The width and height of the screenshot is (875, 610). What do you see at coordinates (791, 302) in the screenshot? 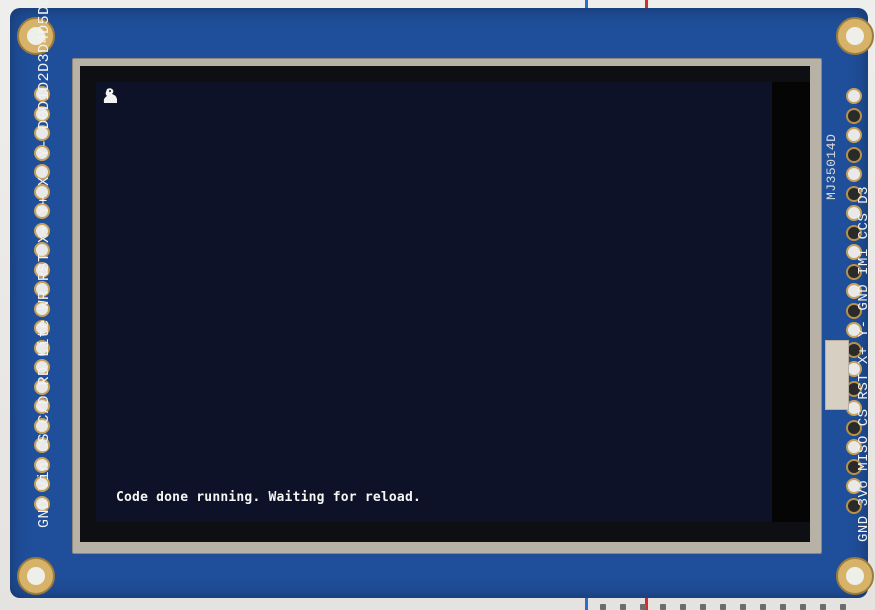
I see `lcd-inactive-edge` at bounding box center [791, 302].